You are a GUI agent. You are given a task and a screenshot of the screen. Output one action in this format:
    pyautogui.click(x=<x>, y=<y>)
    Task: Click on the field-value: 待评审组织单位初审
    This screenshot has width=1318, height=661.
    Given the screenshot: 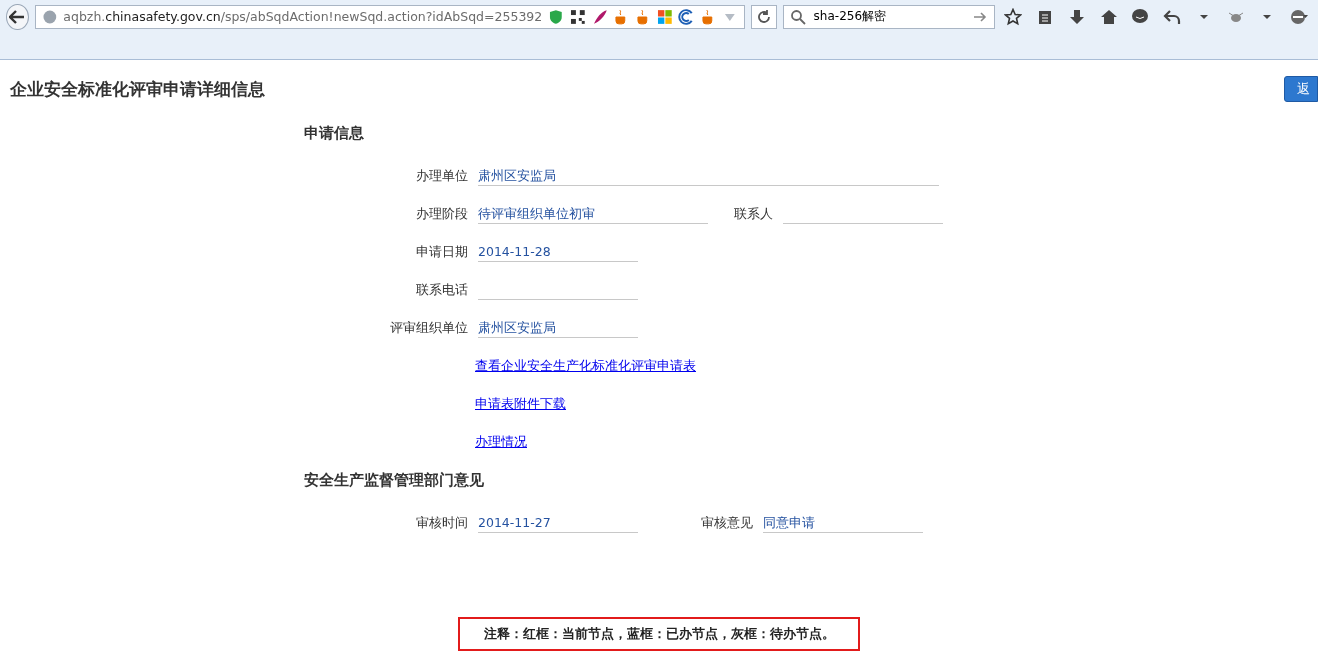 What is the action you would take?
    pyautogui.click(x=593, y=214)
    